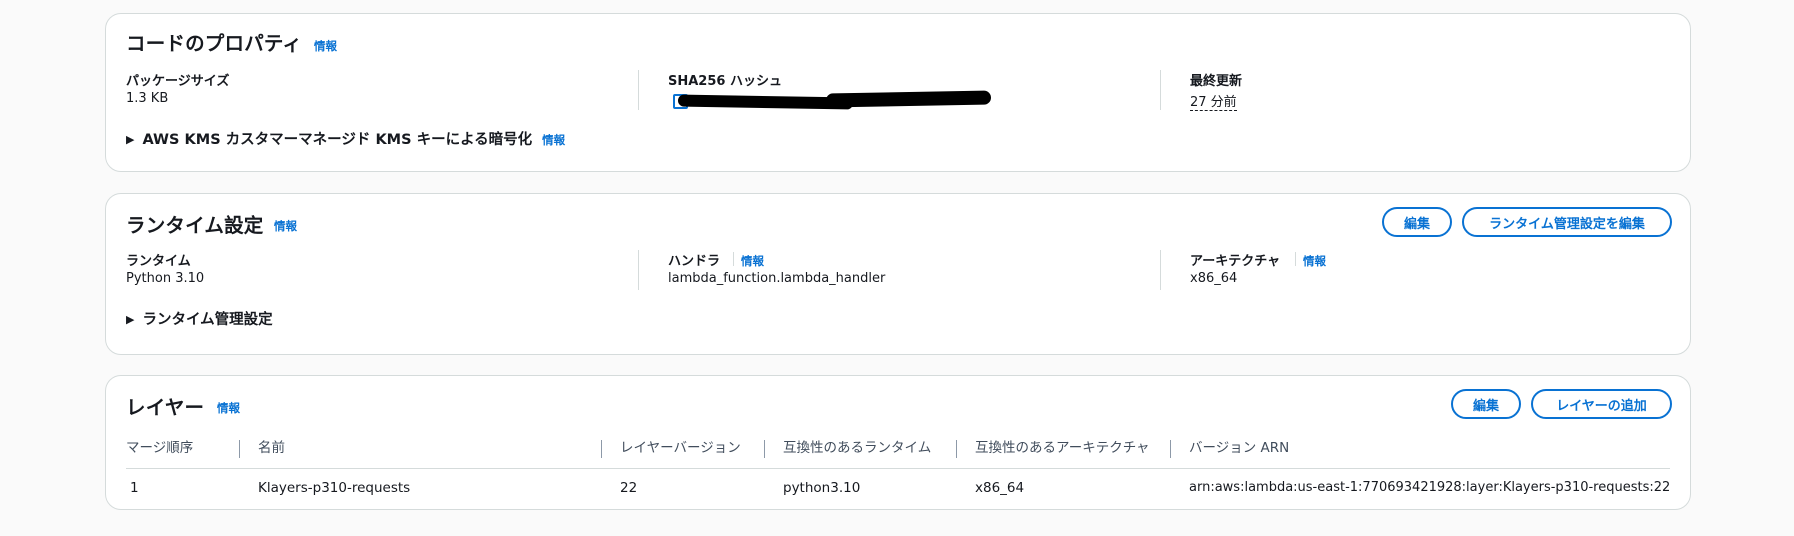 This screenshot has height=536, width=1794. What do you see at coordinates (158, 261) in the screenshot?
I see `runtime-label: ランタイム` at bounding box center [158, 261].